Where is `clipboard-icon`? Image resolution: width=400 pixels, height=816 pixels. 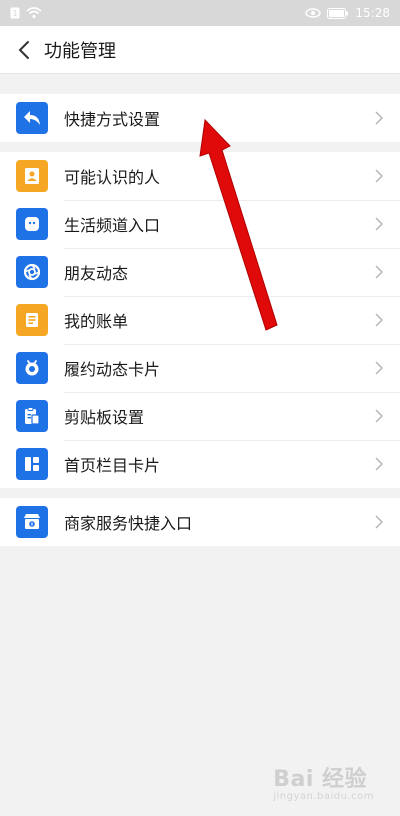
clipboard-icon is located at coordinates (32, 416).